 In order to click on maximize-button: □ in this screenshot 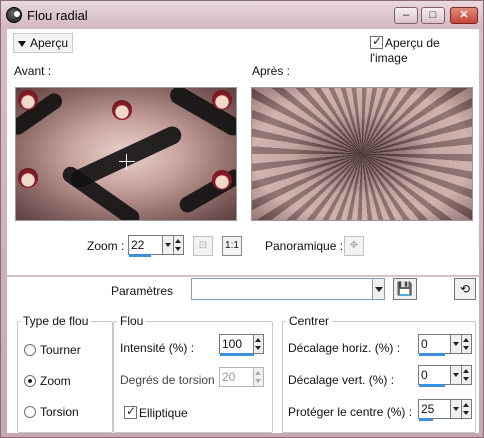, I will do `click(433, 15)`.